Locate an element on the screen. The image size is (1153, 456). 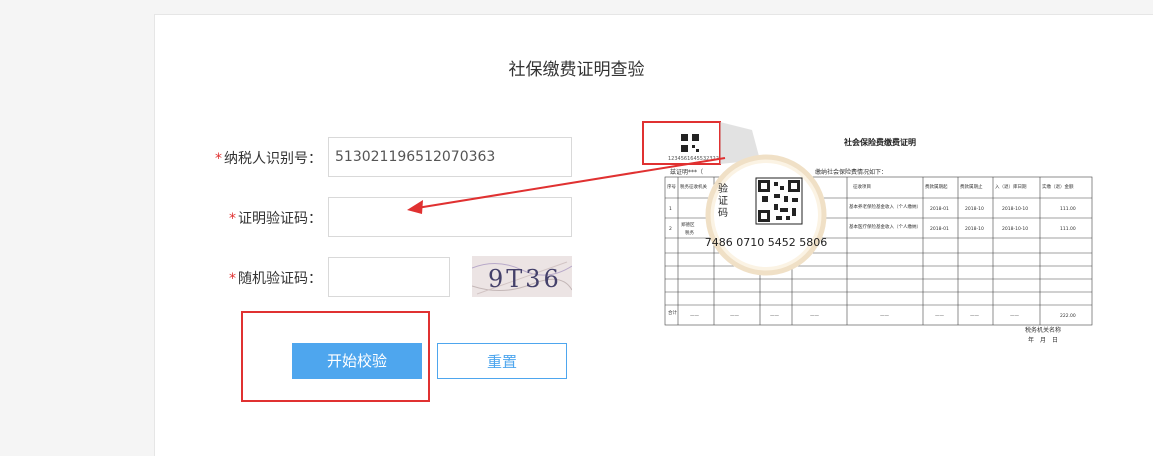
random-code-label-text: 随机验证码： is located at coordinates (280, 279).